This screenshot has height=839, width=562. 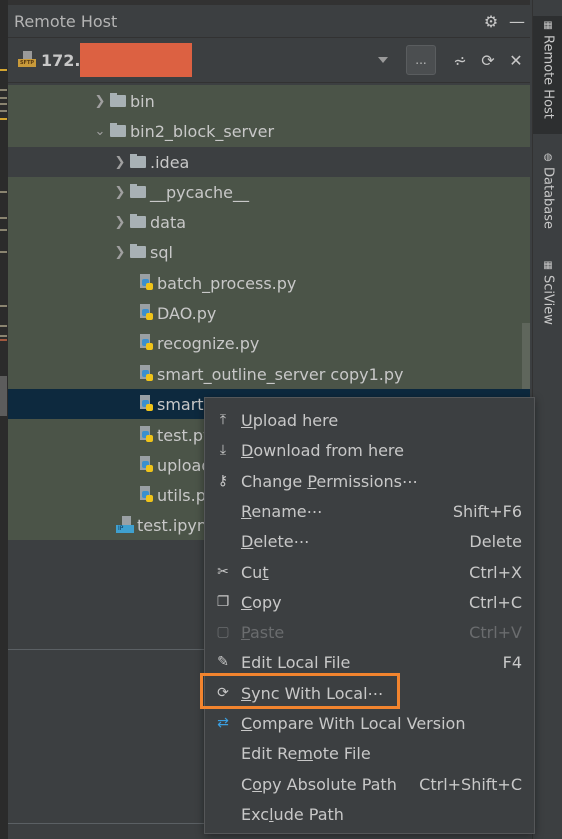 What do you see at coordinates (223, 602) in the screenshot?
I see `copy-icon: ❐` at bounding box center [223, 602].